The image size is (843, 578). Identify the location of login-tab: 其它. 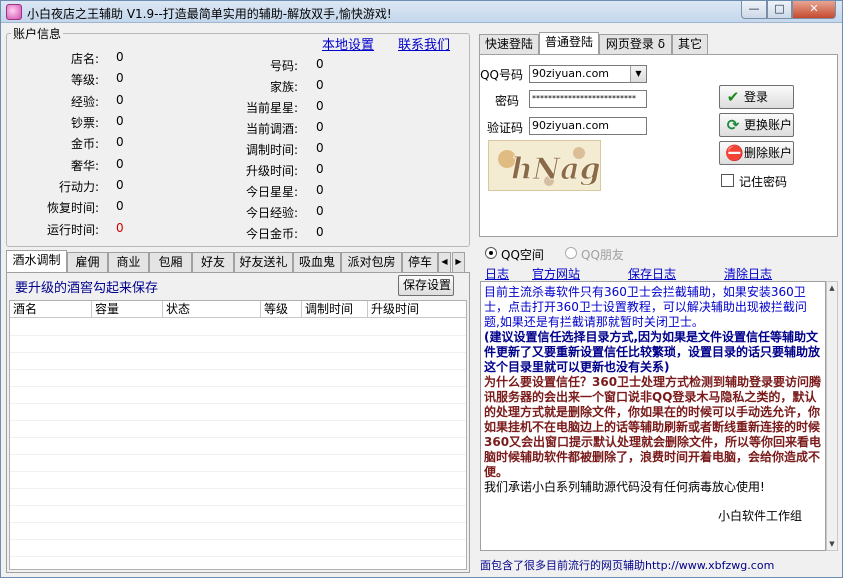
(690, 44).